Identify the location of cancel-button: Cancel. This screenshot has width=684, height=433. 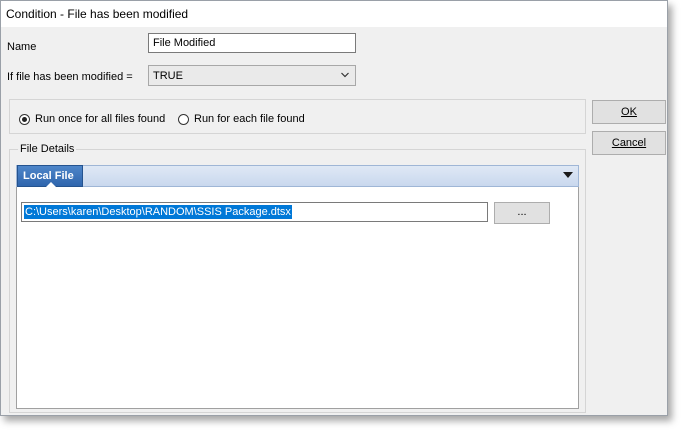
(629, 143).